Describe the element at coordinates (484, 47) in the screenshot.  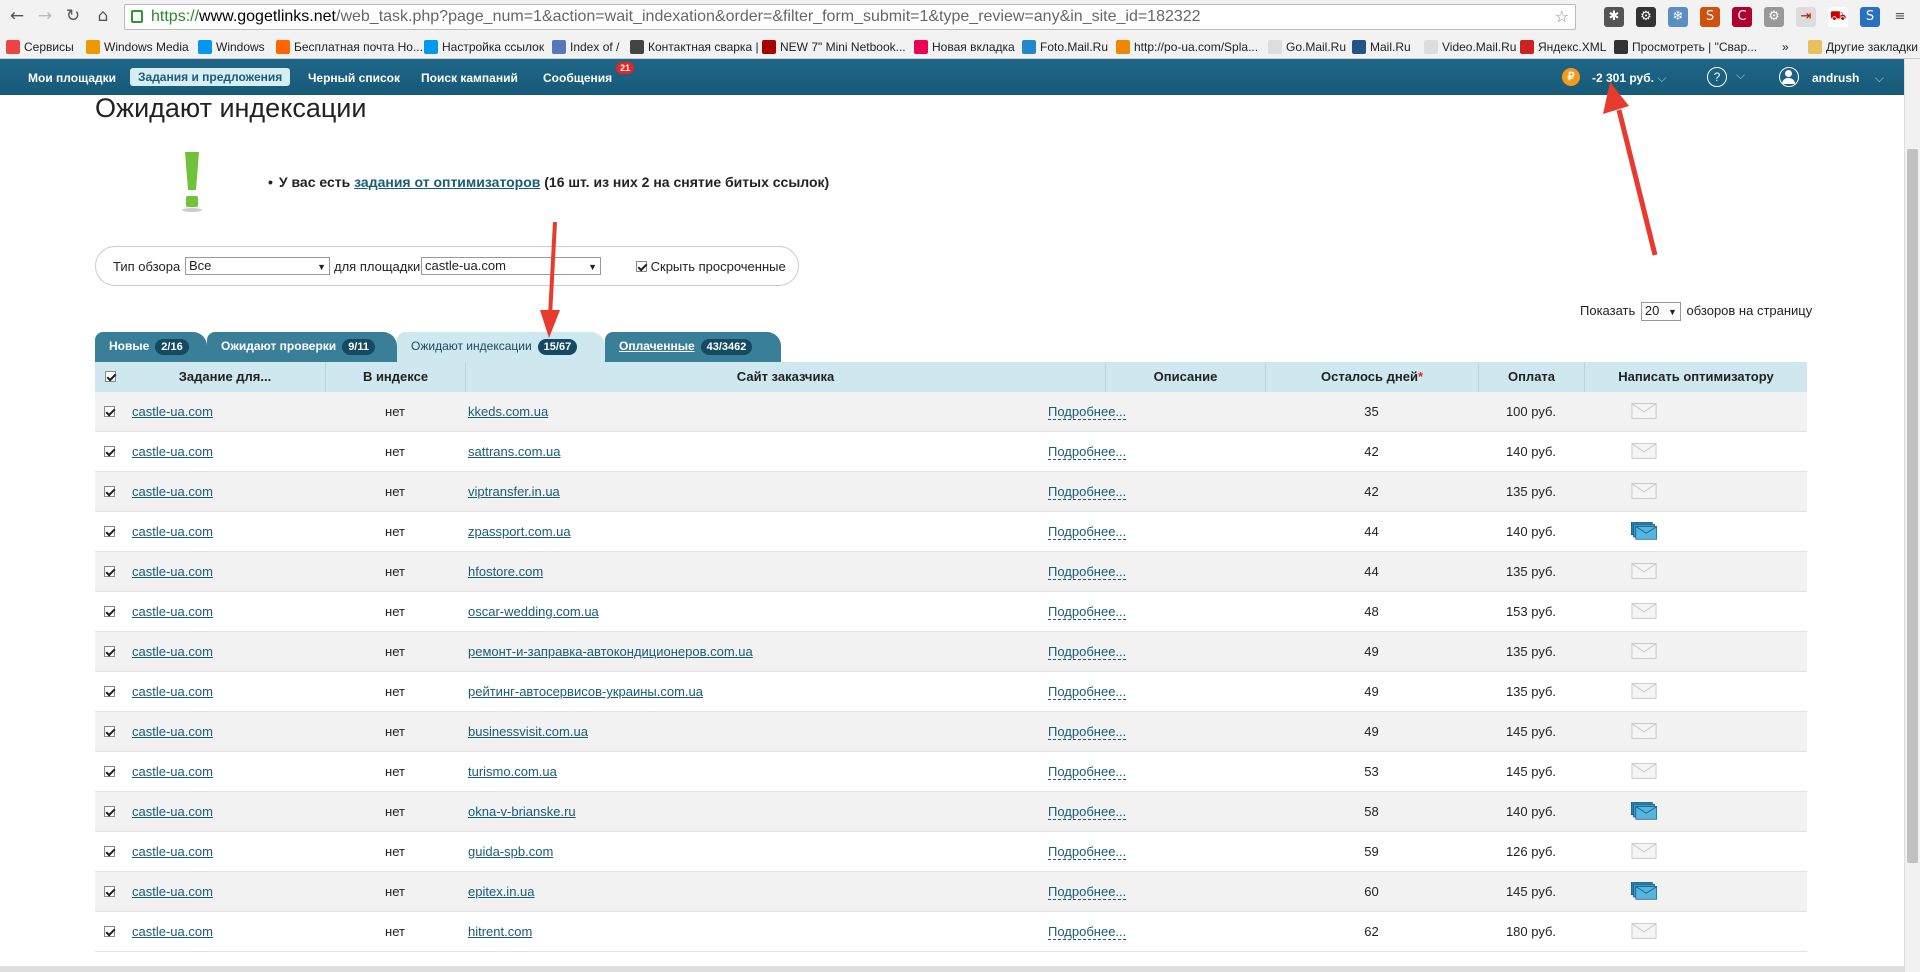
I see `bookmark-item: Настройка ссылок` at that location.